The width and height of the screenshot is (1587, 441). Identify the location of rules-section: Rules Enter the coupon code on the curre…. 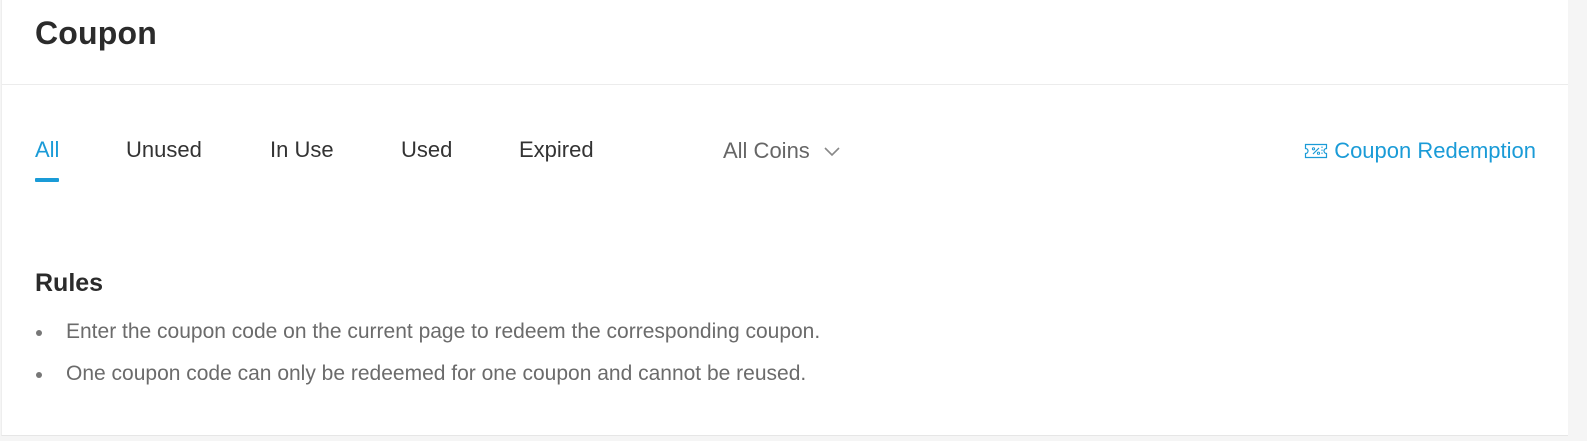
(427, 335).